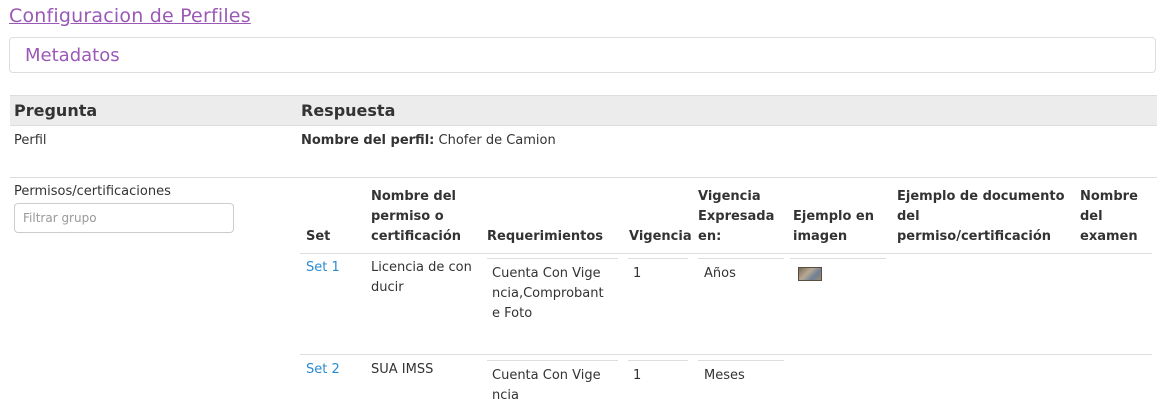  Describe the element at coordinates (810, 274) in the screenshot. I see `example-image-thumbnail` at that location.